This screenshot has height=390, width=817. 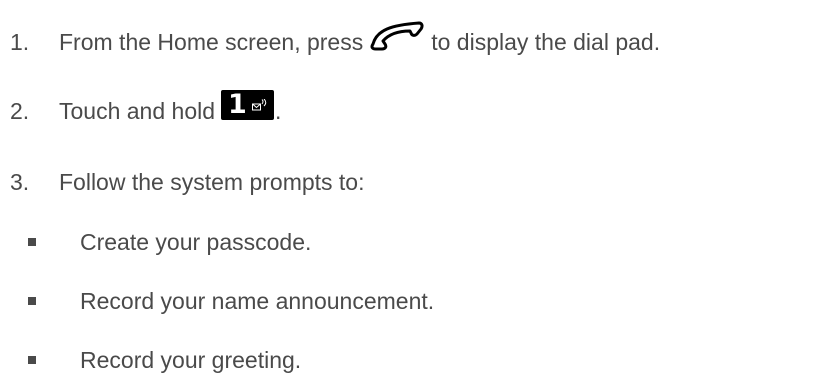 I want to click on step-2-text-after: ., so click(x=278, y=110).